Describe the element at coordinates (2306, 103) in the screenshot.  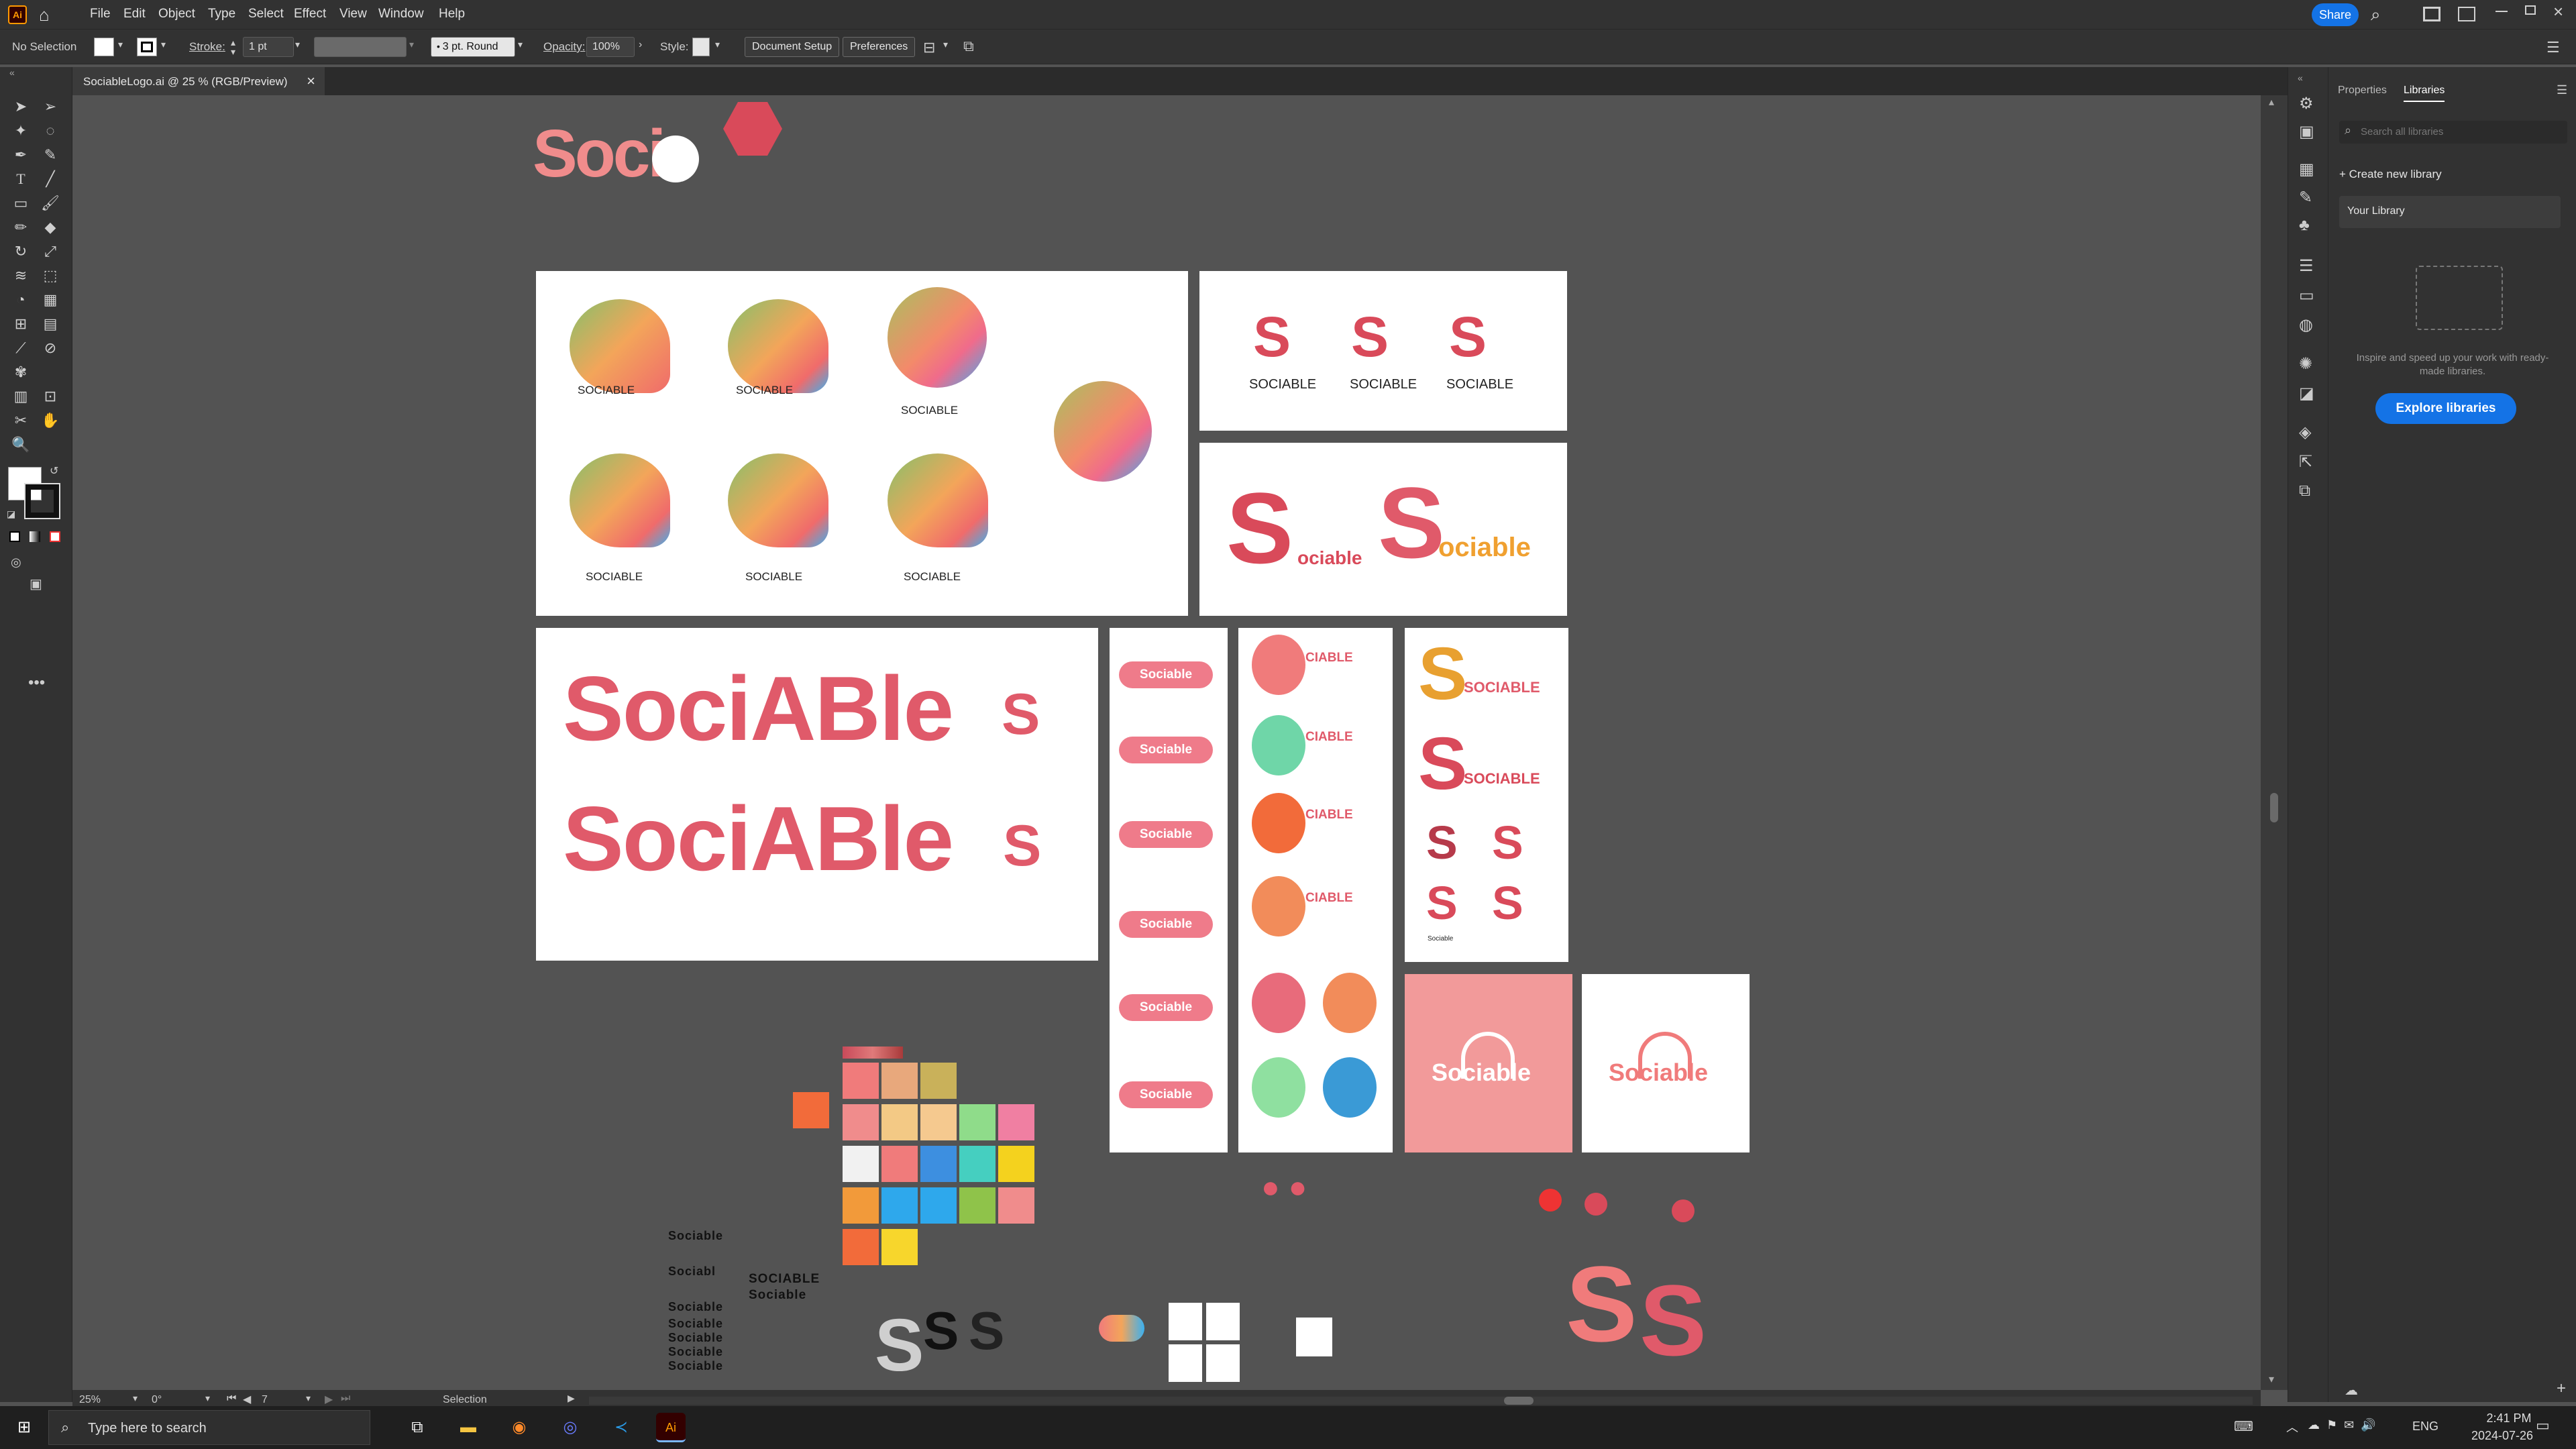
I see `properties-panel-icon: ⚙` at that location.